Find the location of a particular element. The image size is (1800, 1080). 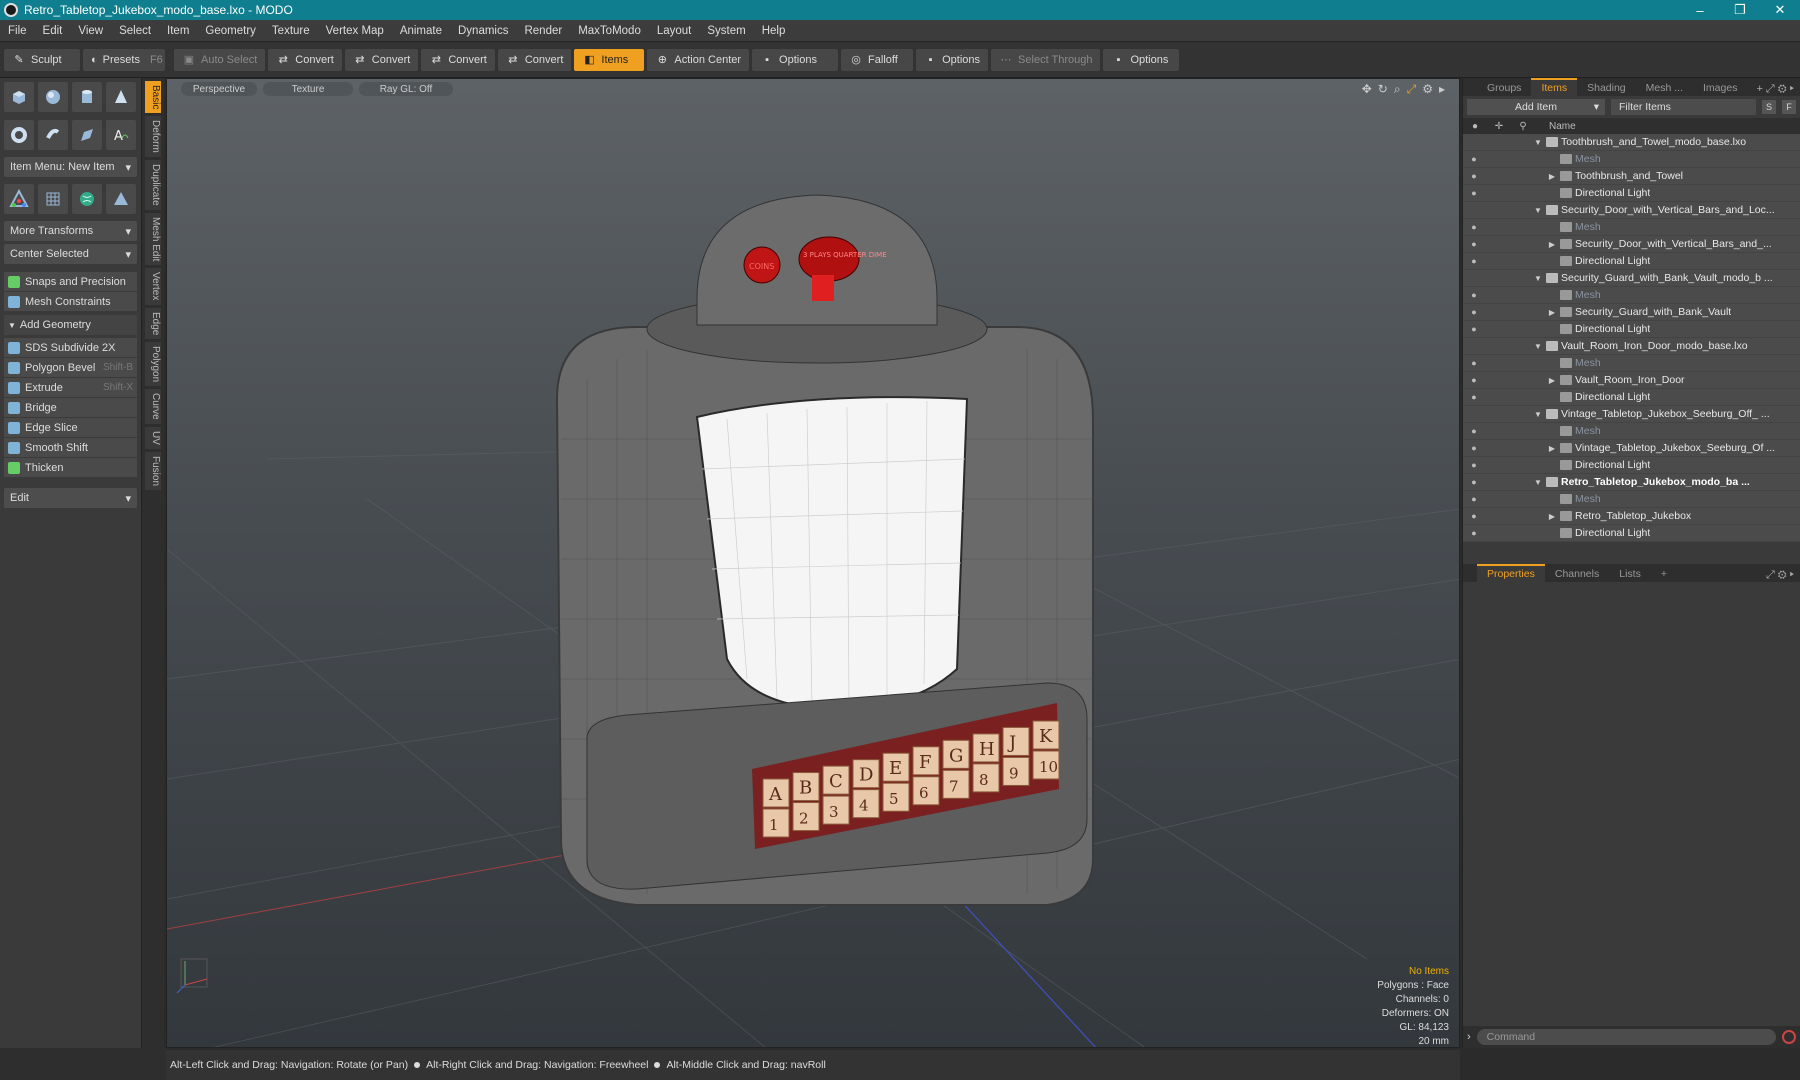

cylinder-icon is located at coordinates (87, 97).